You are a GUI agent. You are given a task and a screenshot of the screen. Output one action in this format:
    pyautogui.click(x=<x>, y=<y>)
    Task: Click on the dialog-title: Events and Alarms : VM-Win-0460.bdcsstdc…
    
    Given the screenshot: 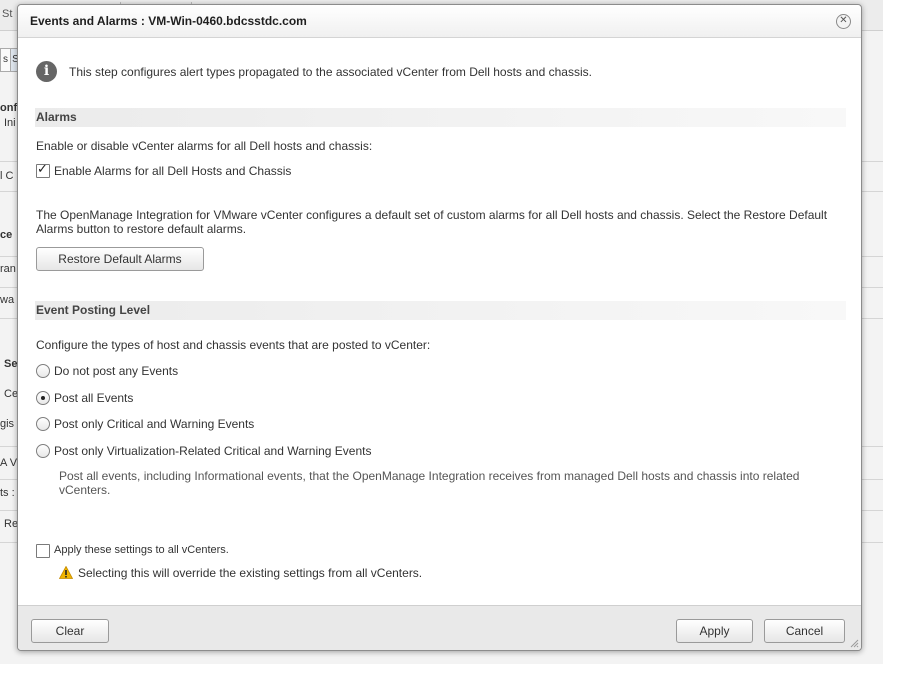 What is the action you would take?
    pyautogui.click(x=168, y=21)
    